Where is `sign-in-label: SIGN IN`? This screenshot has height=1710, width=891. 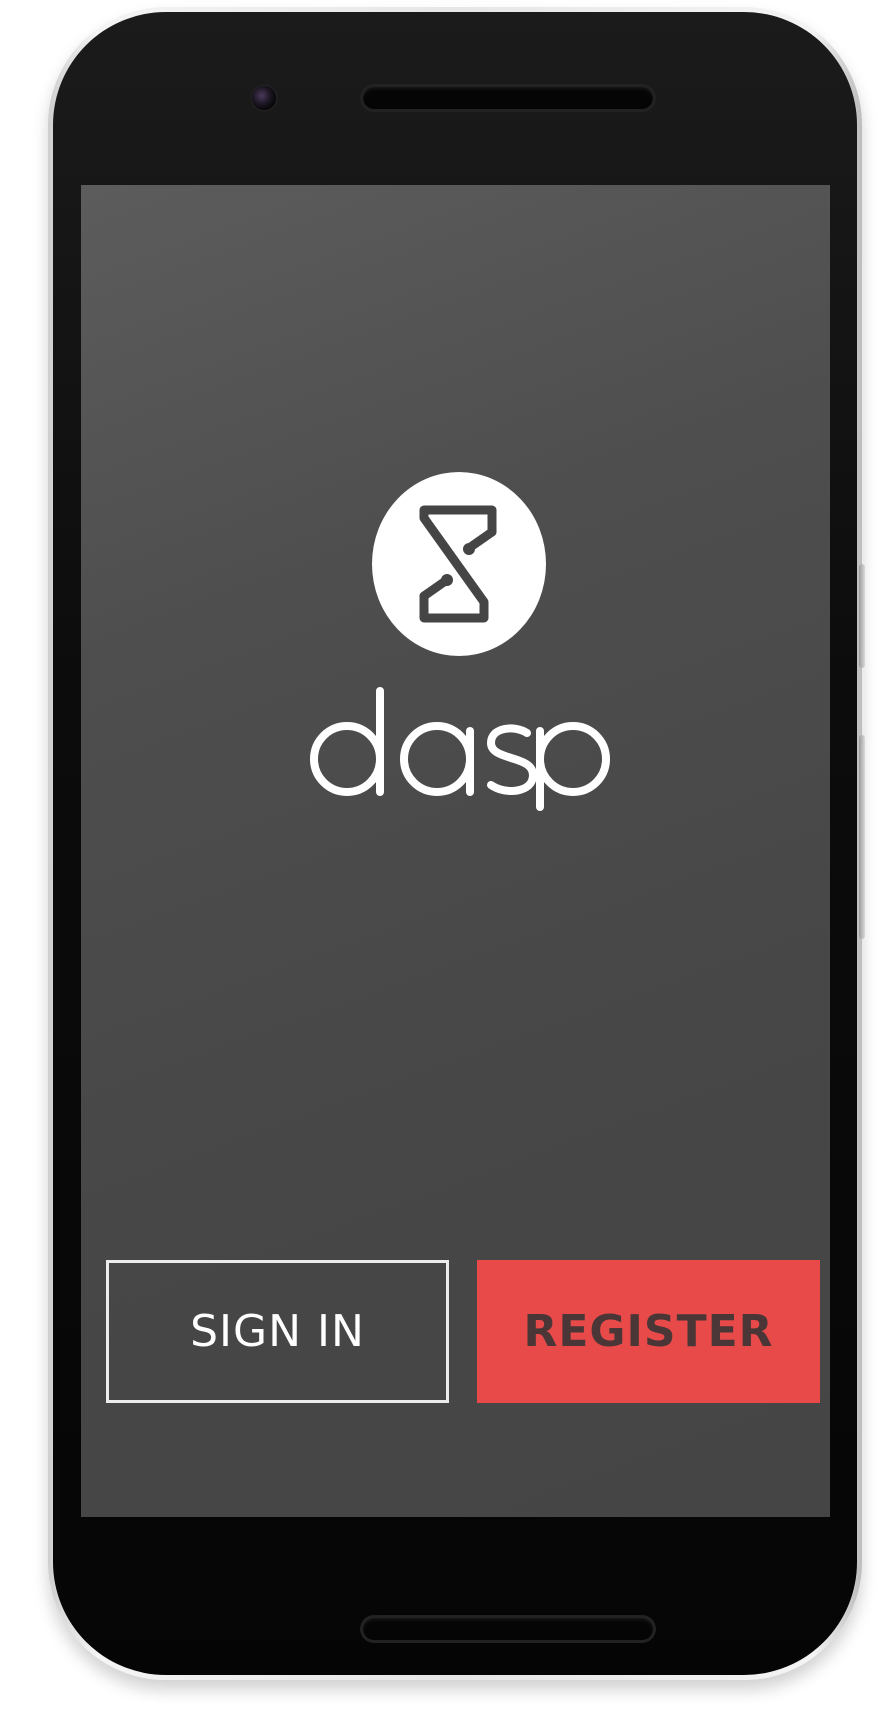
sign-in-label: SIGN IN is located at coordinates (277, 1331).